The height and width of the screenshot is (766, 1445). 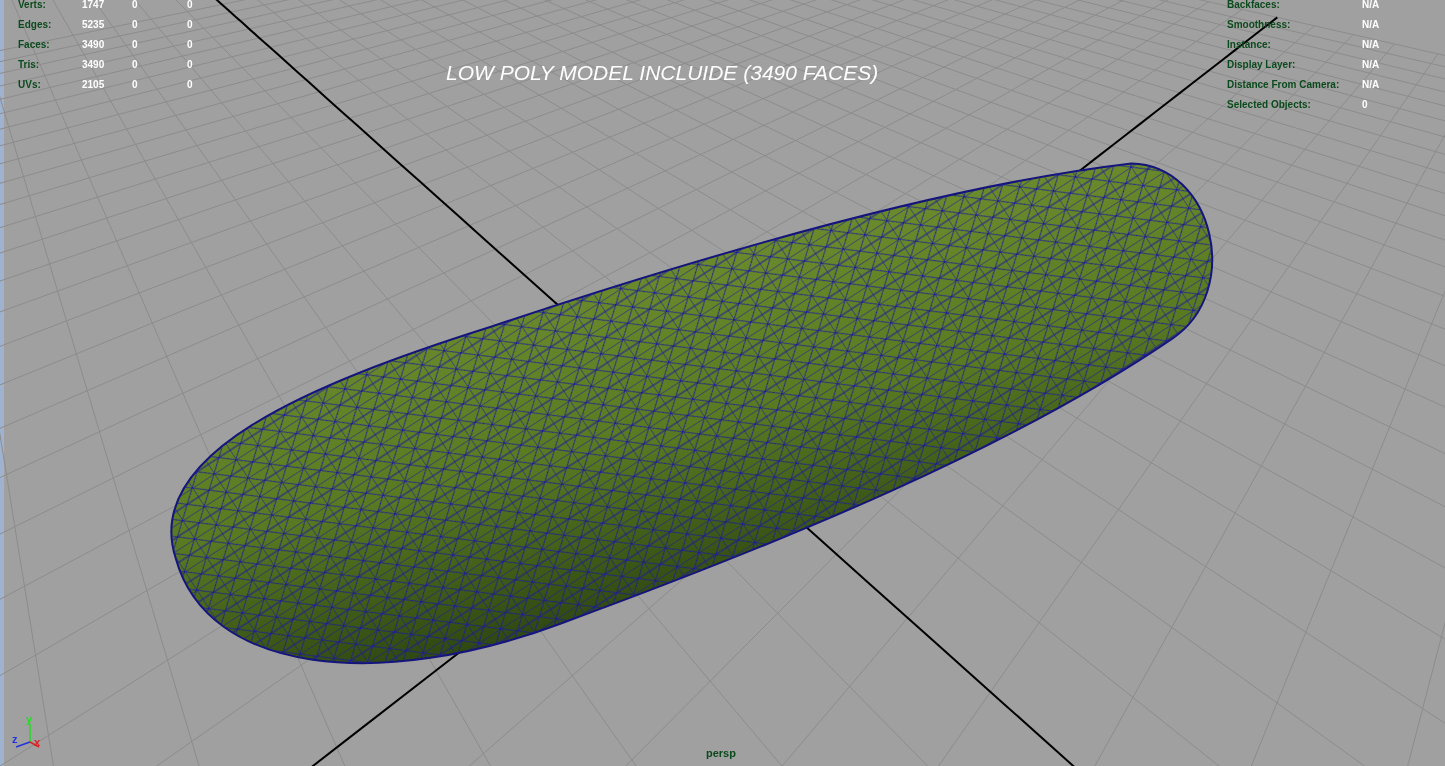 What do you see at coordinates (1365, 105) in the screenshot?
I see `detail-value: 0` at bounding box center [1365, 105].